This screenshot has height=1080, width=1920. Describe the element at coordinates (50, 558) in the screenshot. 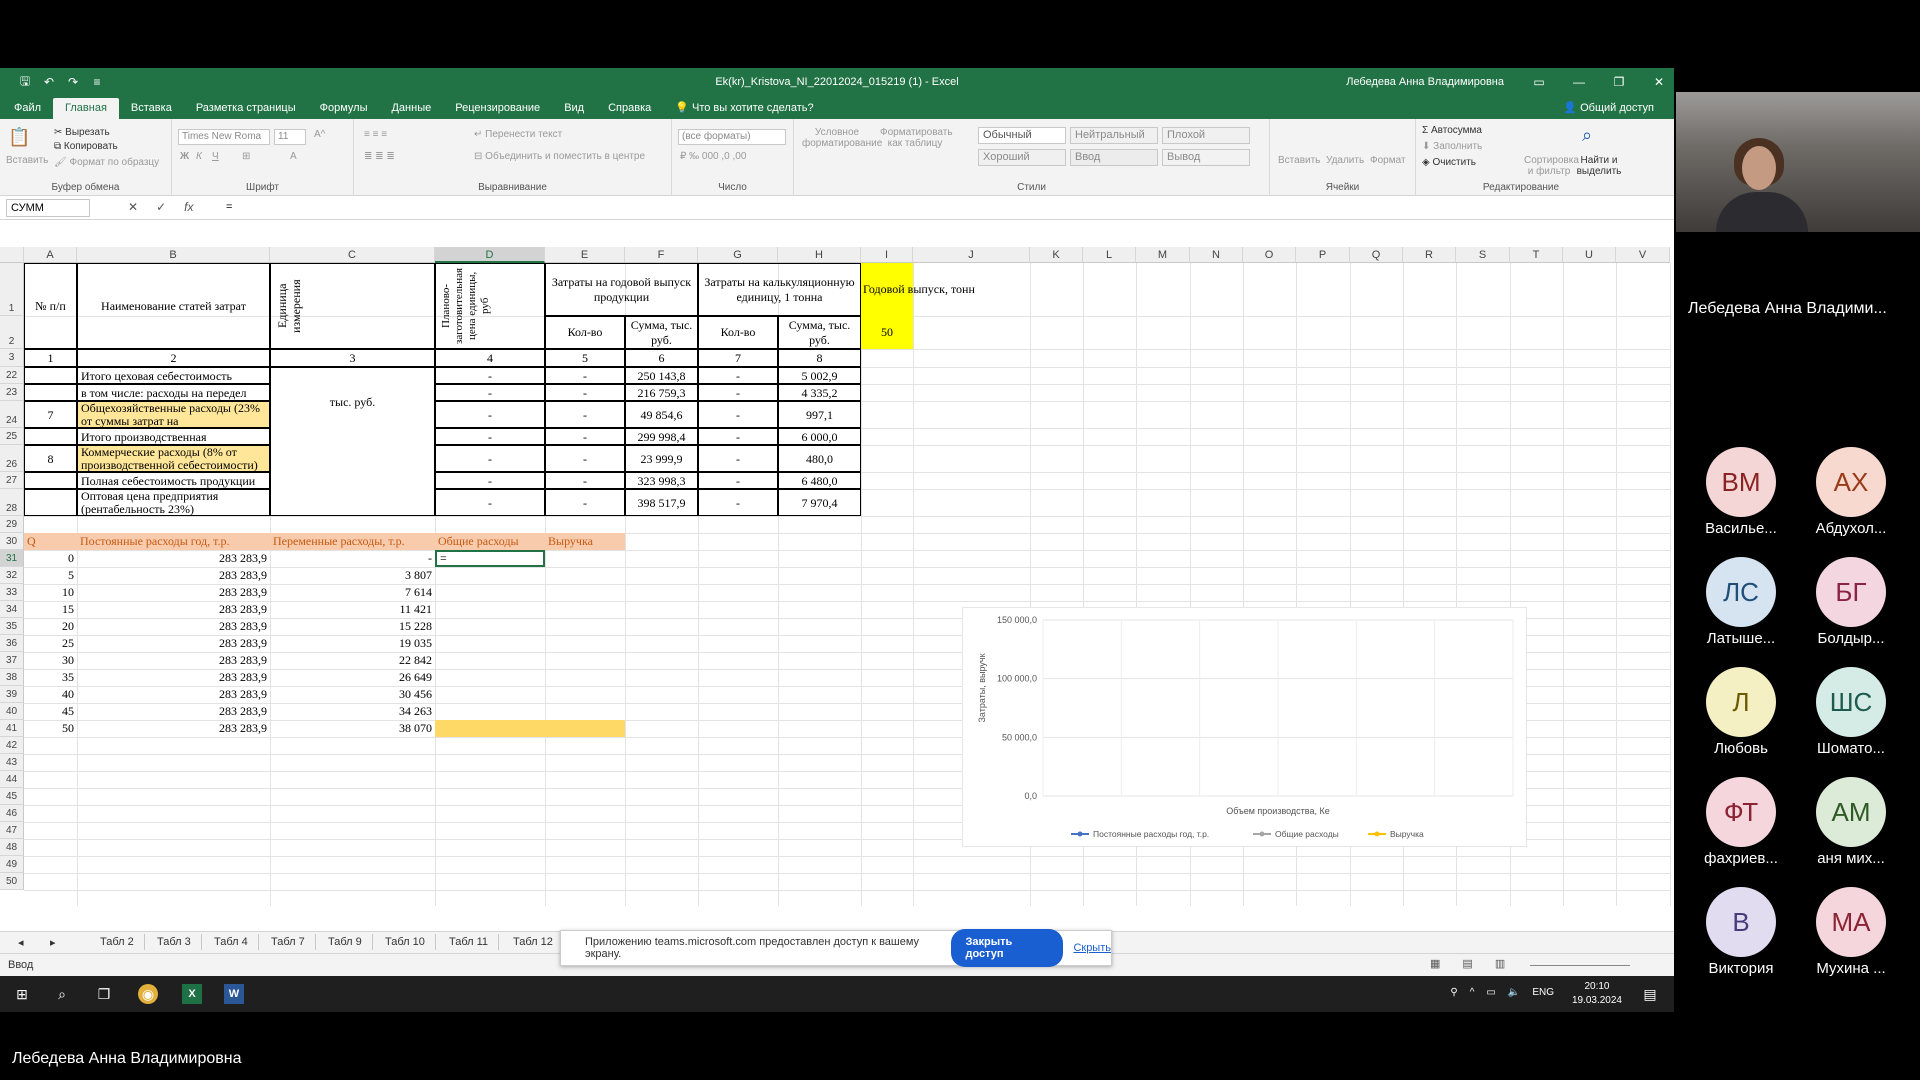

I see `q-cell: 0` at that location.